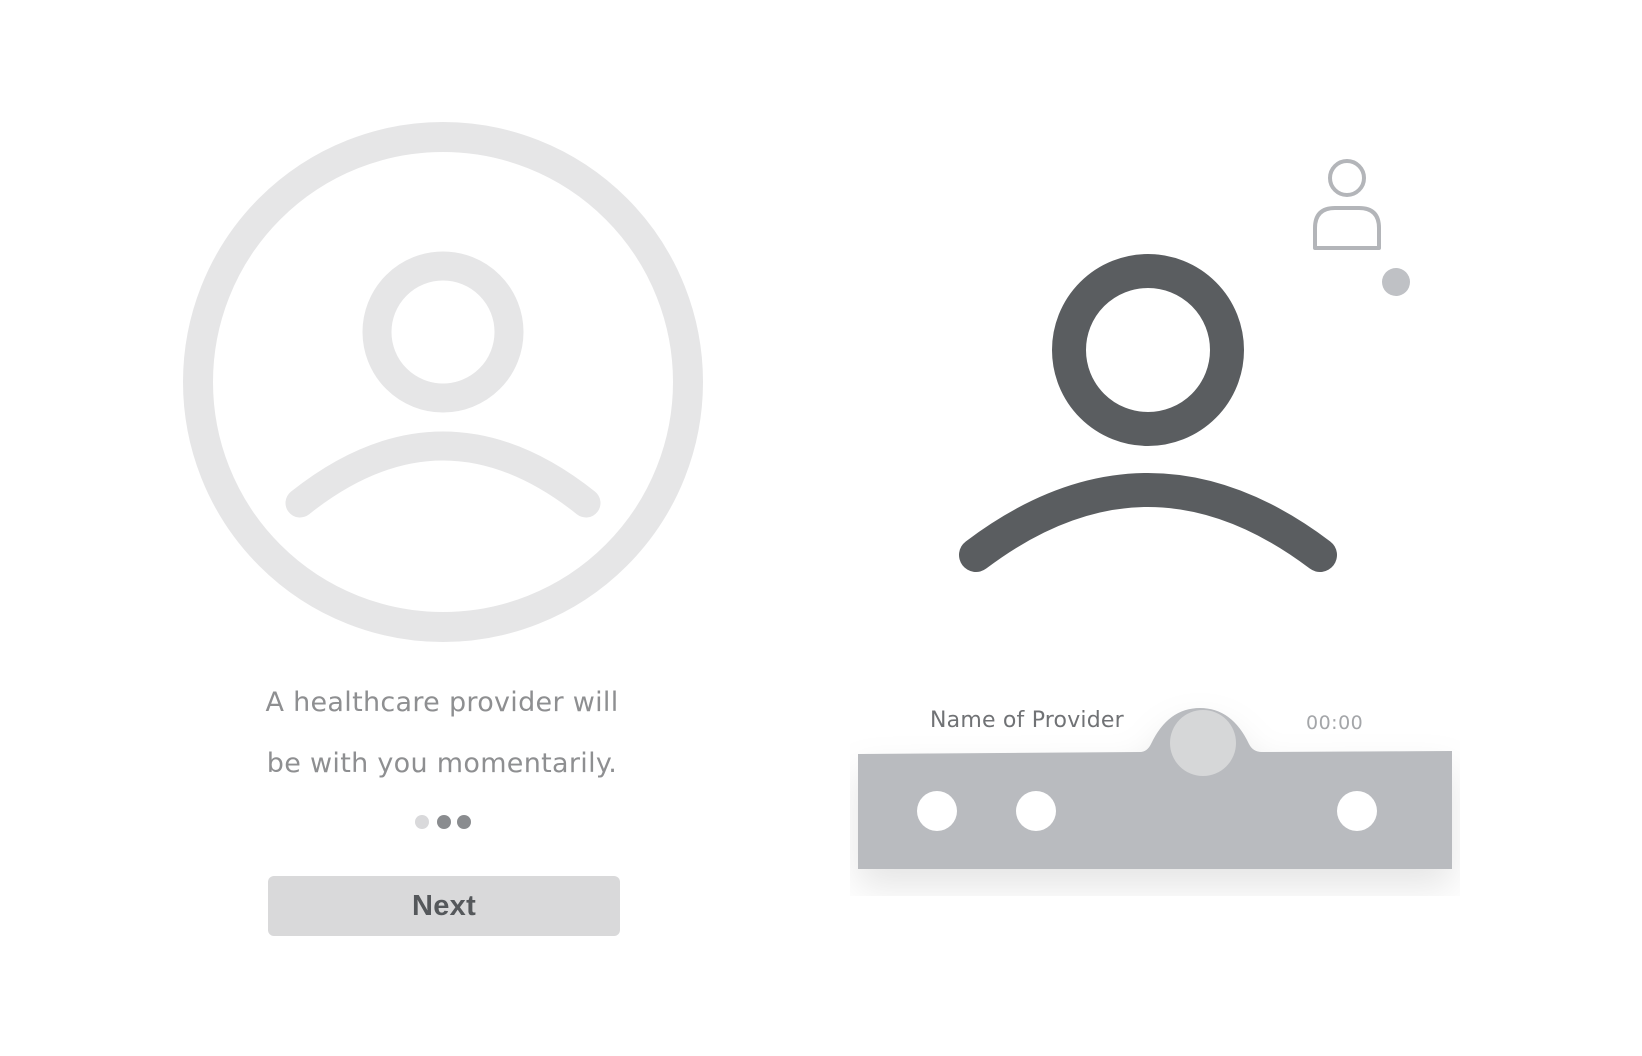  What do you see at coordinates (444, 906) in the screenshot?
I see `next-button: Next` at bounding box center [444, 906].